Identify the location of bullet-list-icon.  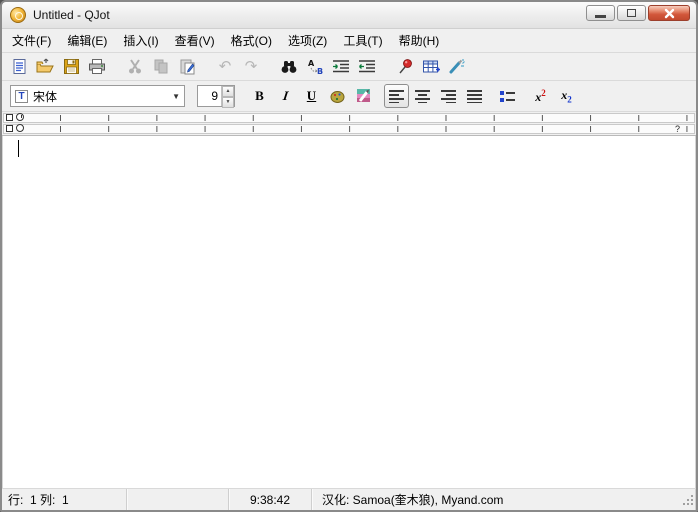
(507, 96).